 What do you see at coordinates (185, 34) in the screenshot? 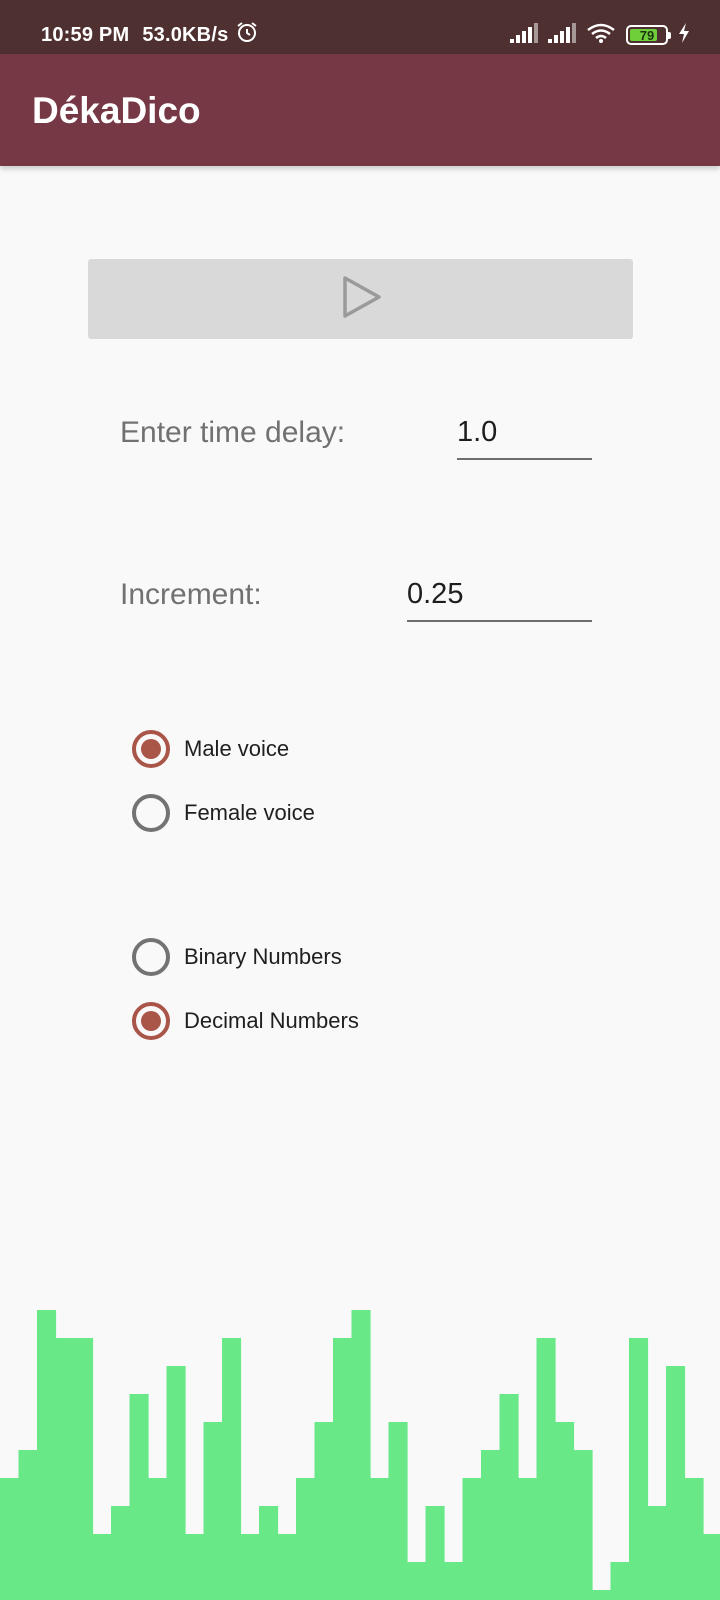
I see `status-network-speed: 53.0KB/s` at bounding box center [185, 34].